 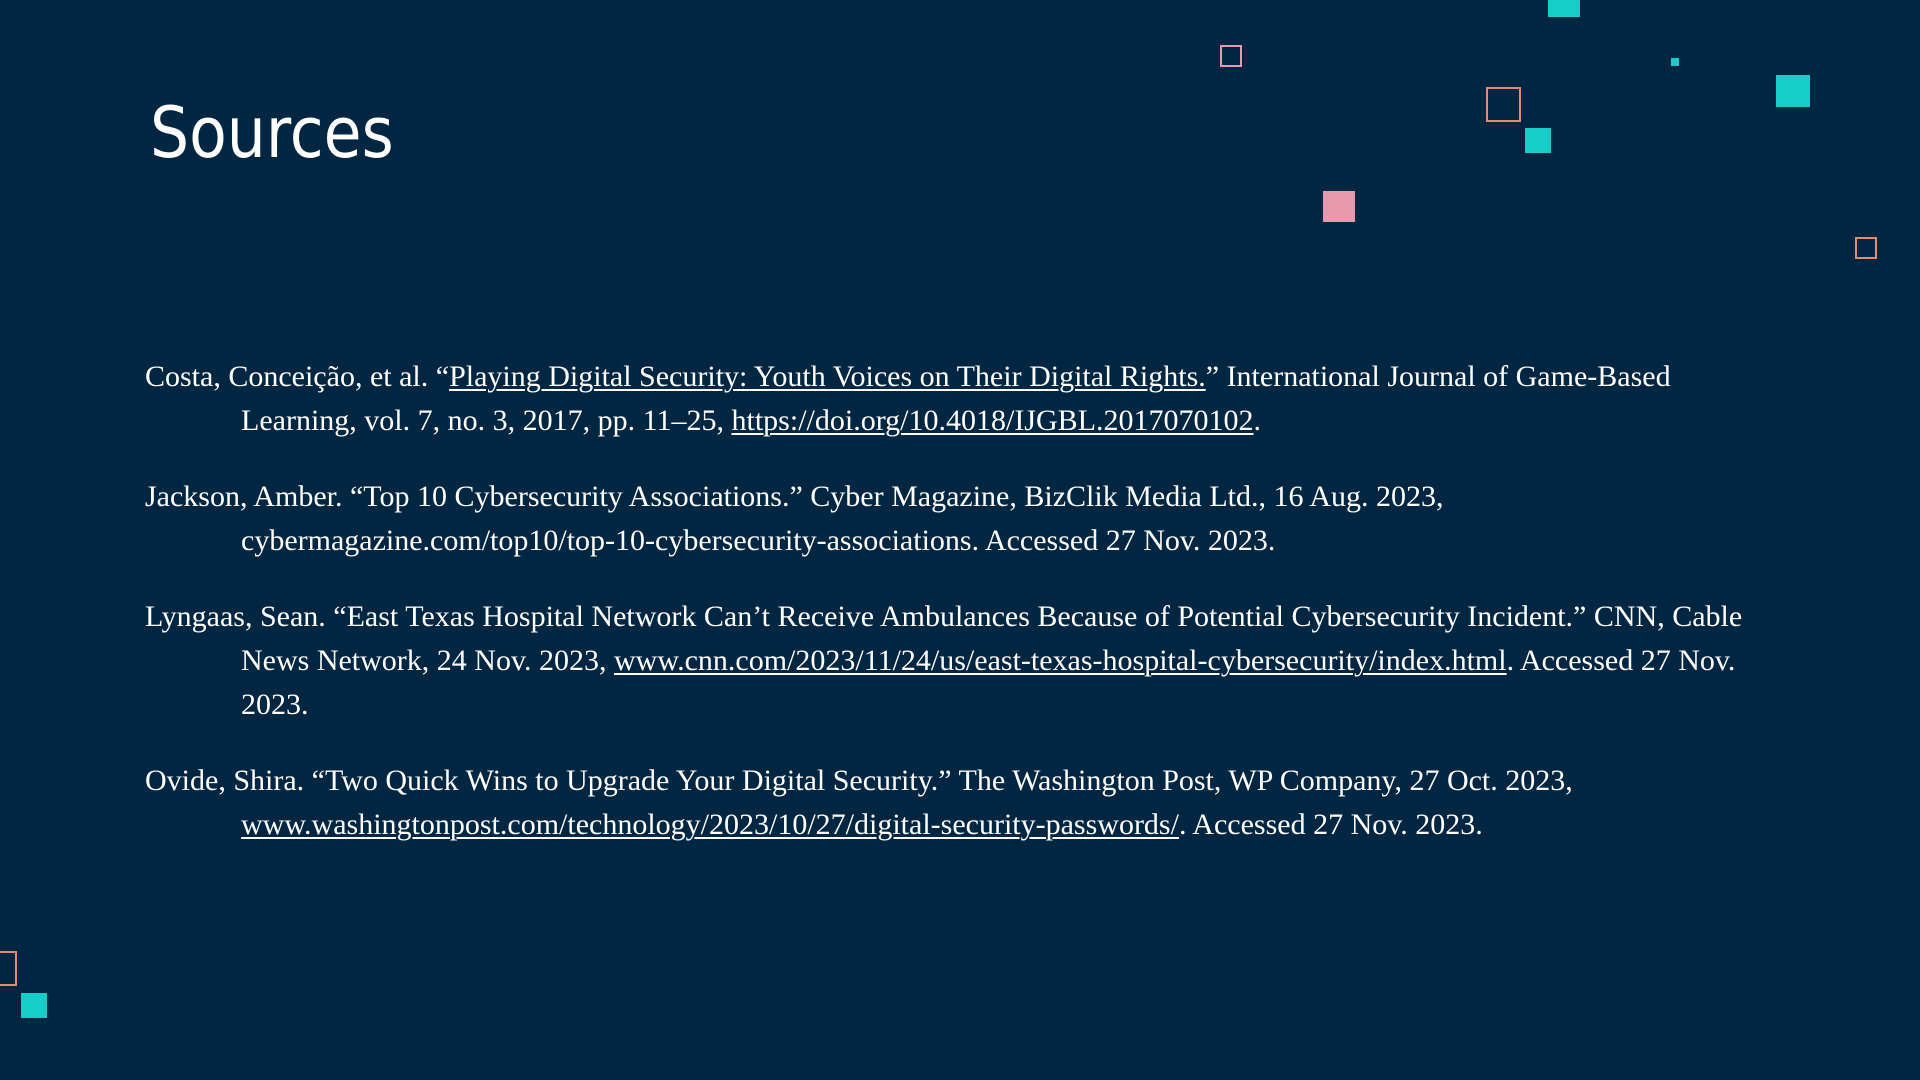 I want to click on reference-text: . Accessed 27 Nov. 2023., so click(x=1330, y=824).